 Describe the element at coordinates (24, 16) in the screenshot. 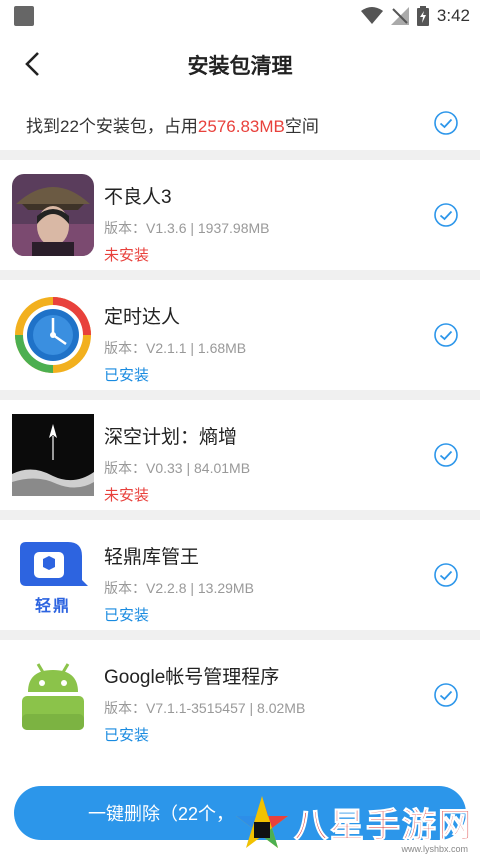

I see `notification-icon` at that location.